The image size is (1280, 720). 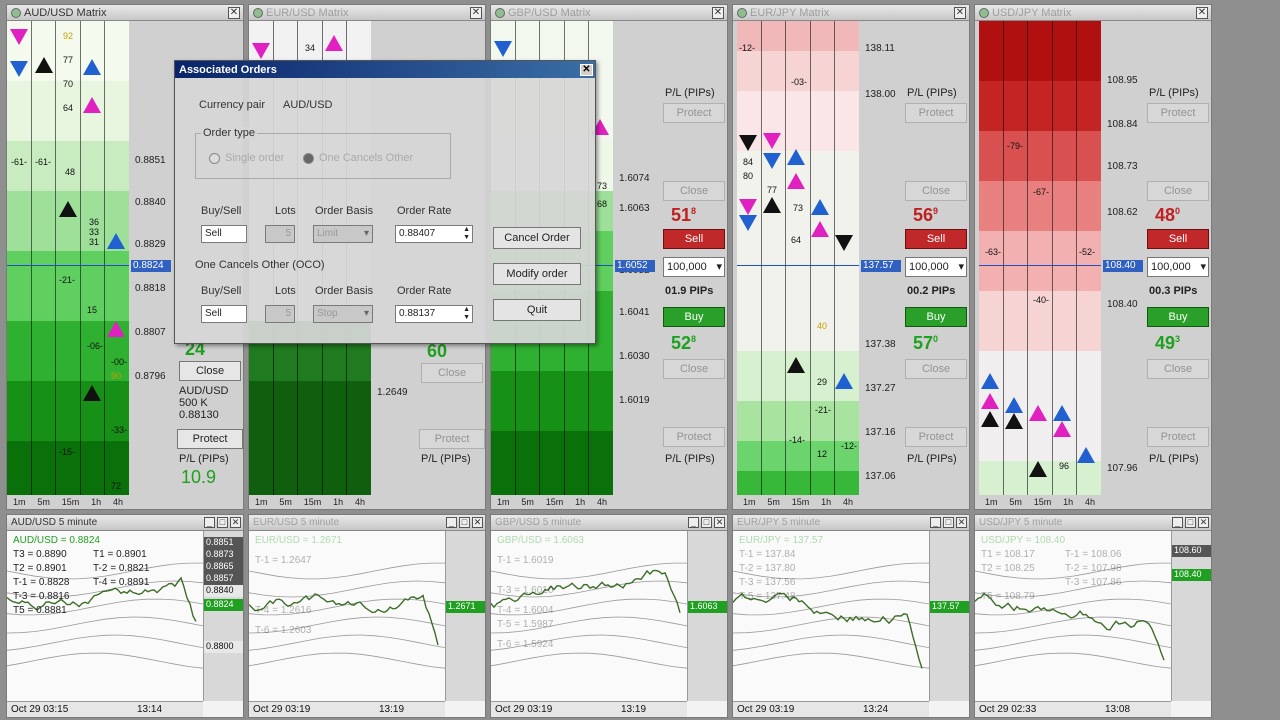 I want to click on chart-titlebar: GBP/USD 5 minute _ □ ✕, so click(x=609, y=523).